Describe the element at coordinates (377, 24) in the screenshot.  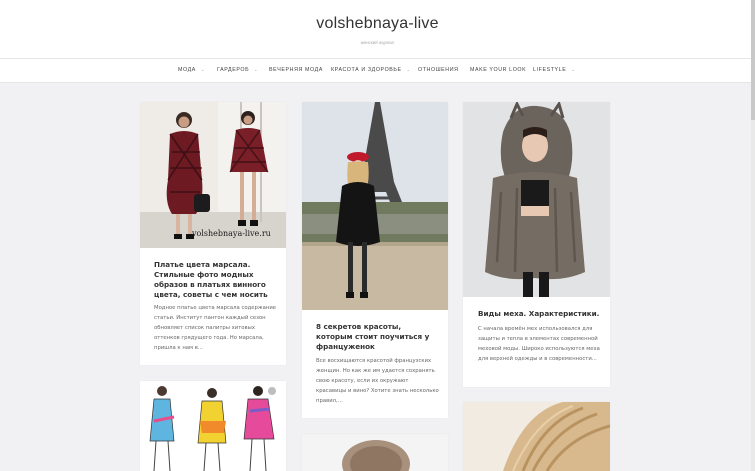
I see `site-title: volshebnaya-live` at that location.